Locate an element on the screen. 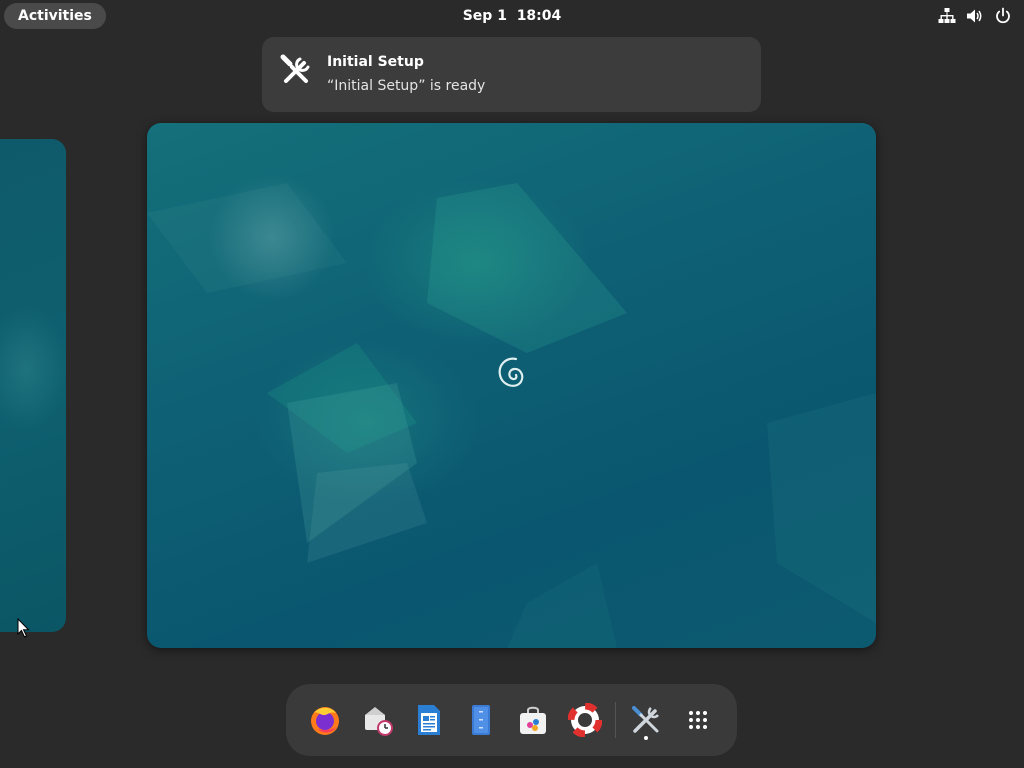 The height and width of the screenshot is (768, 1024). power-icon is located at coordinates (1003, 16).